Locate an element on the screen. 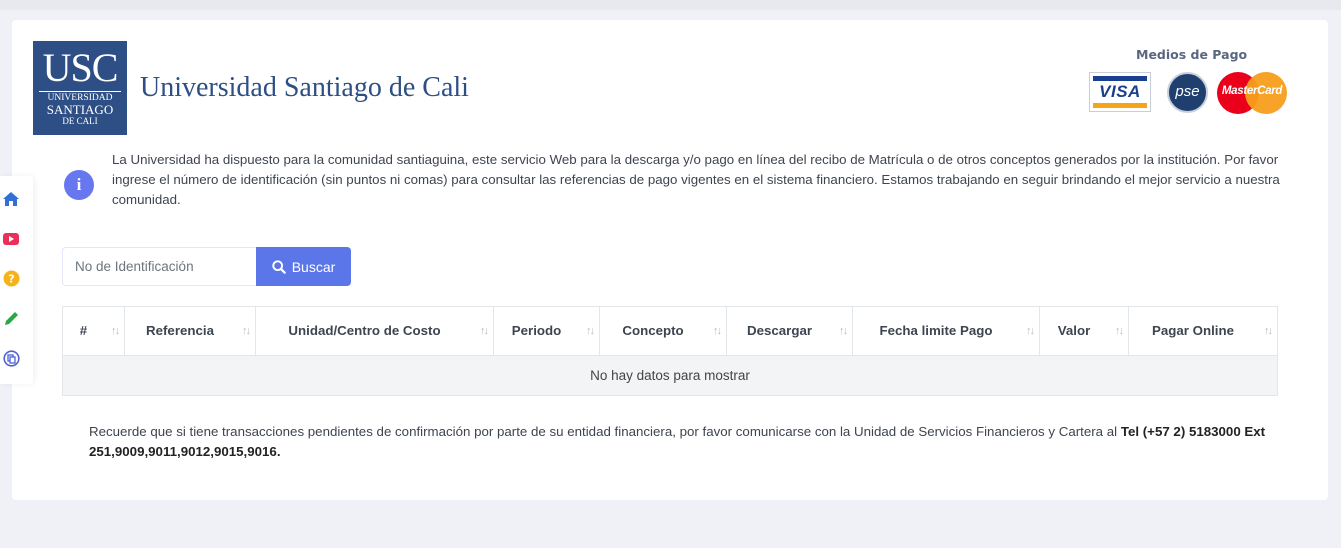 The height and width of the screenshot is (548, 1341). sidenav-home is located at coordinates (11, 199).